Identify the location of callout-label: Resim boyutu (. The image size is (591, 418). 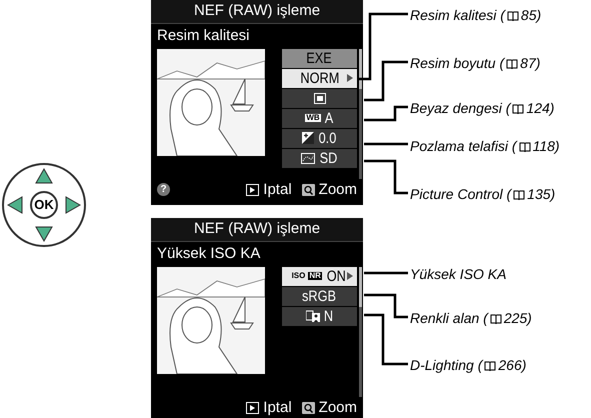
(457, 63).